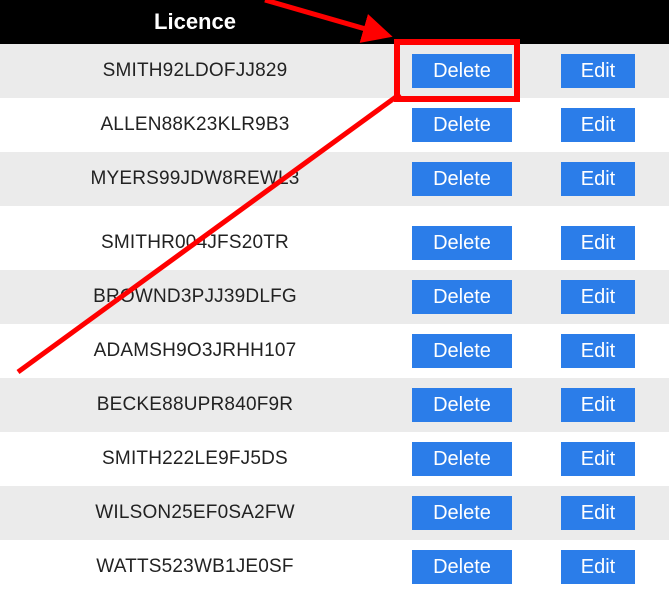 This screenshot has height=594, width=669. Describe the element at coordinates (195, 350) in the screenshot. I see `licence-cell: ADAMSH9O3JRHH107` at that location.